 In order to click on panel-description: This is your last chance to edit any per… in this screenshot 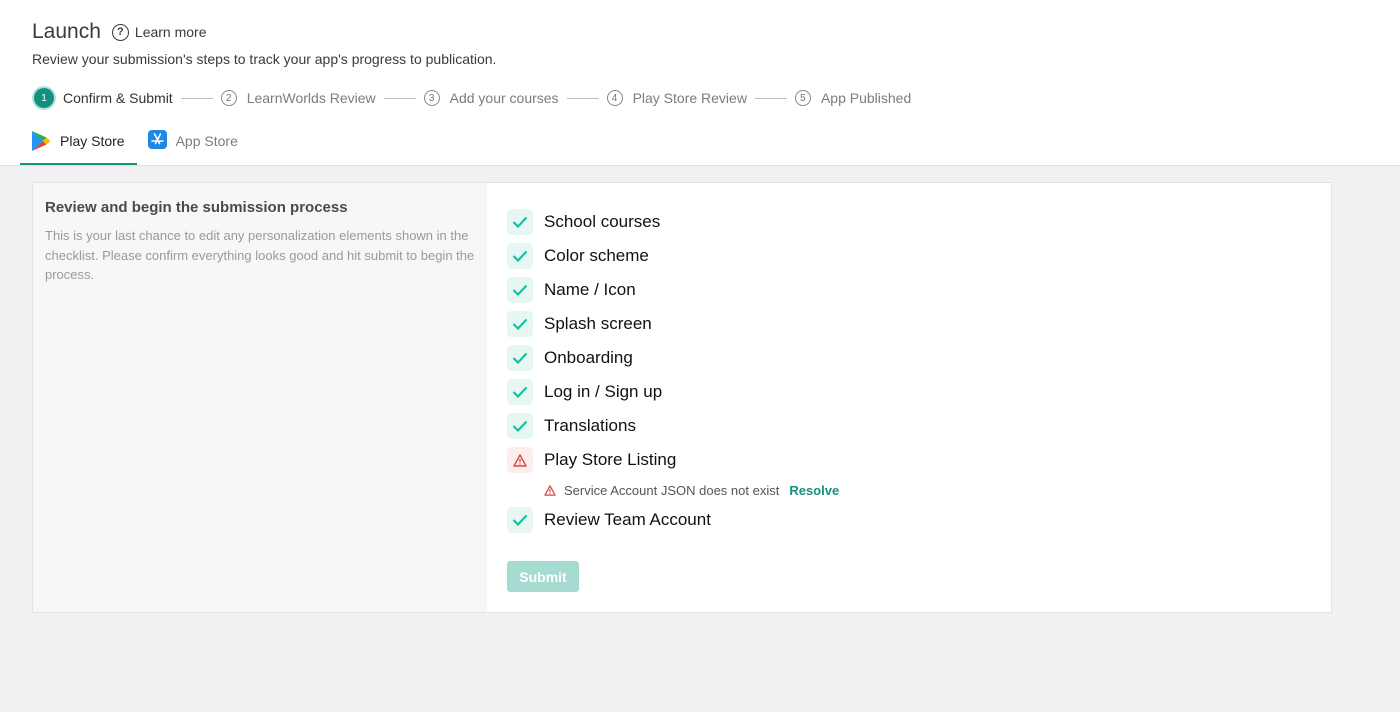, I will do `click(260, 255)`.